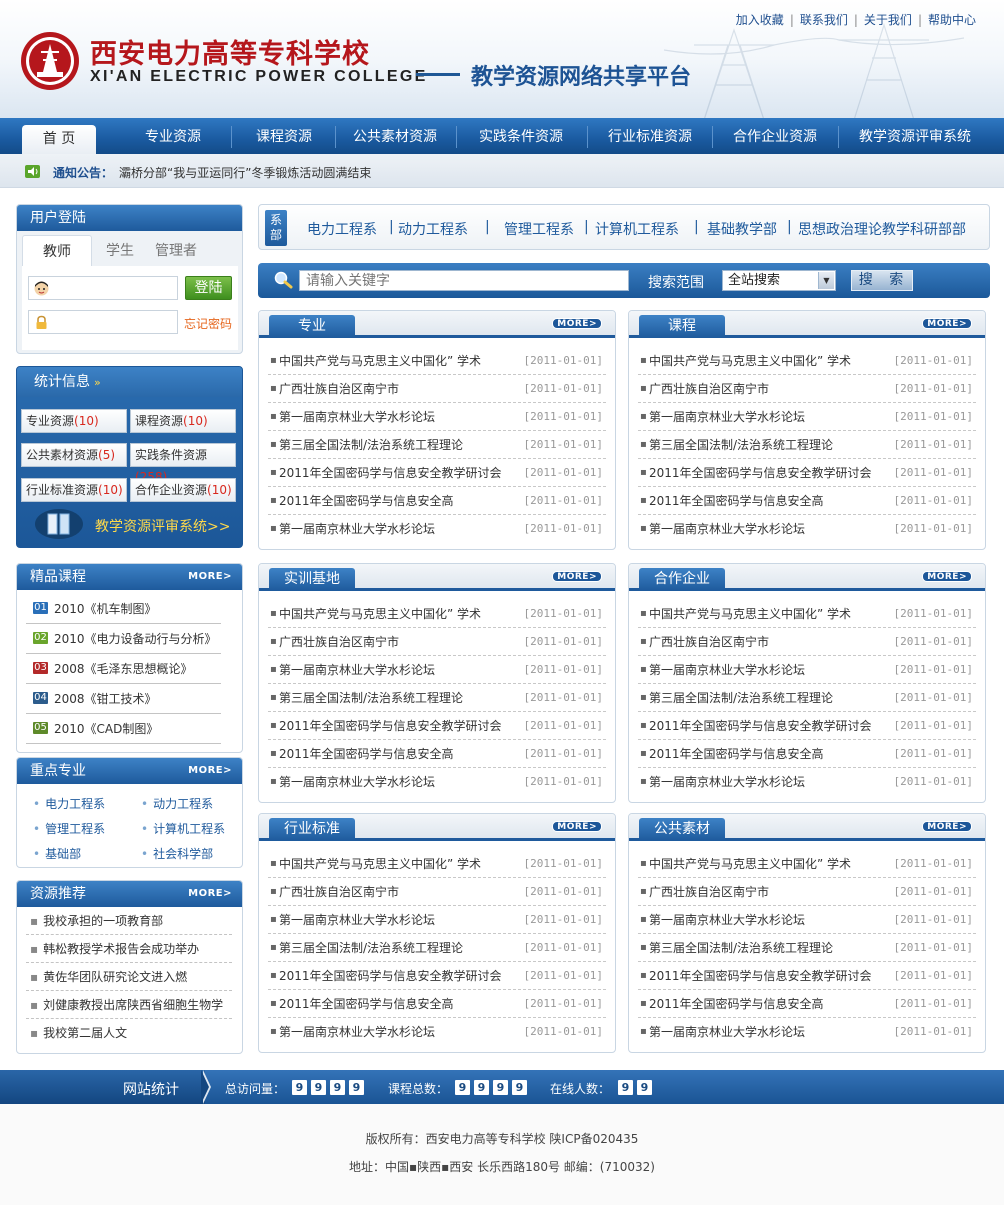 The height and width of the screenshot is (1205, 1004). Describe the element at coordinates (59, 139) in the screenshot. I see `nav-home: 首 页` at that location.